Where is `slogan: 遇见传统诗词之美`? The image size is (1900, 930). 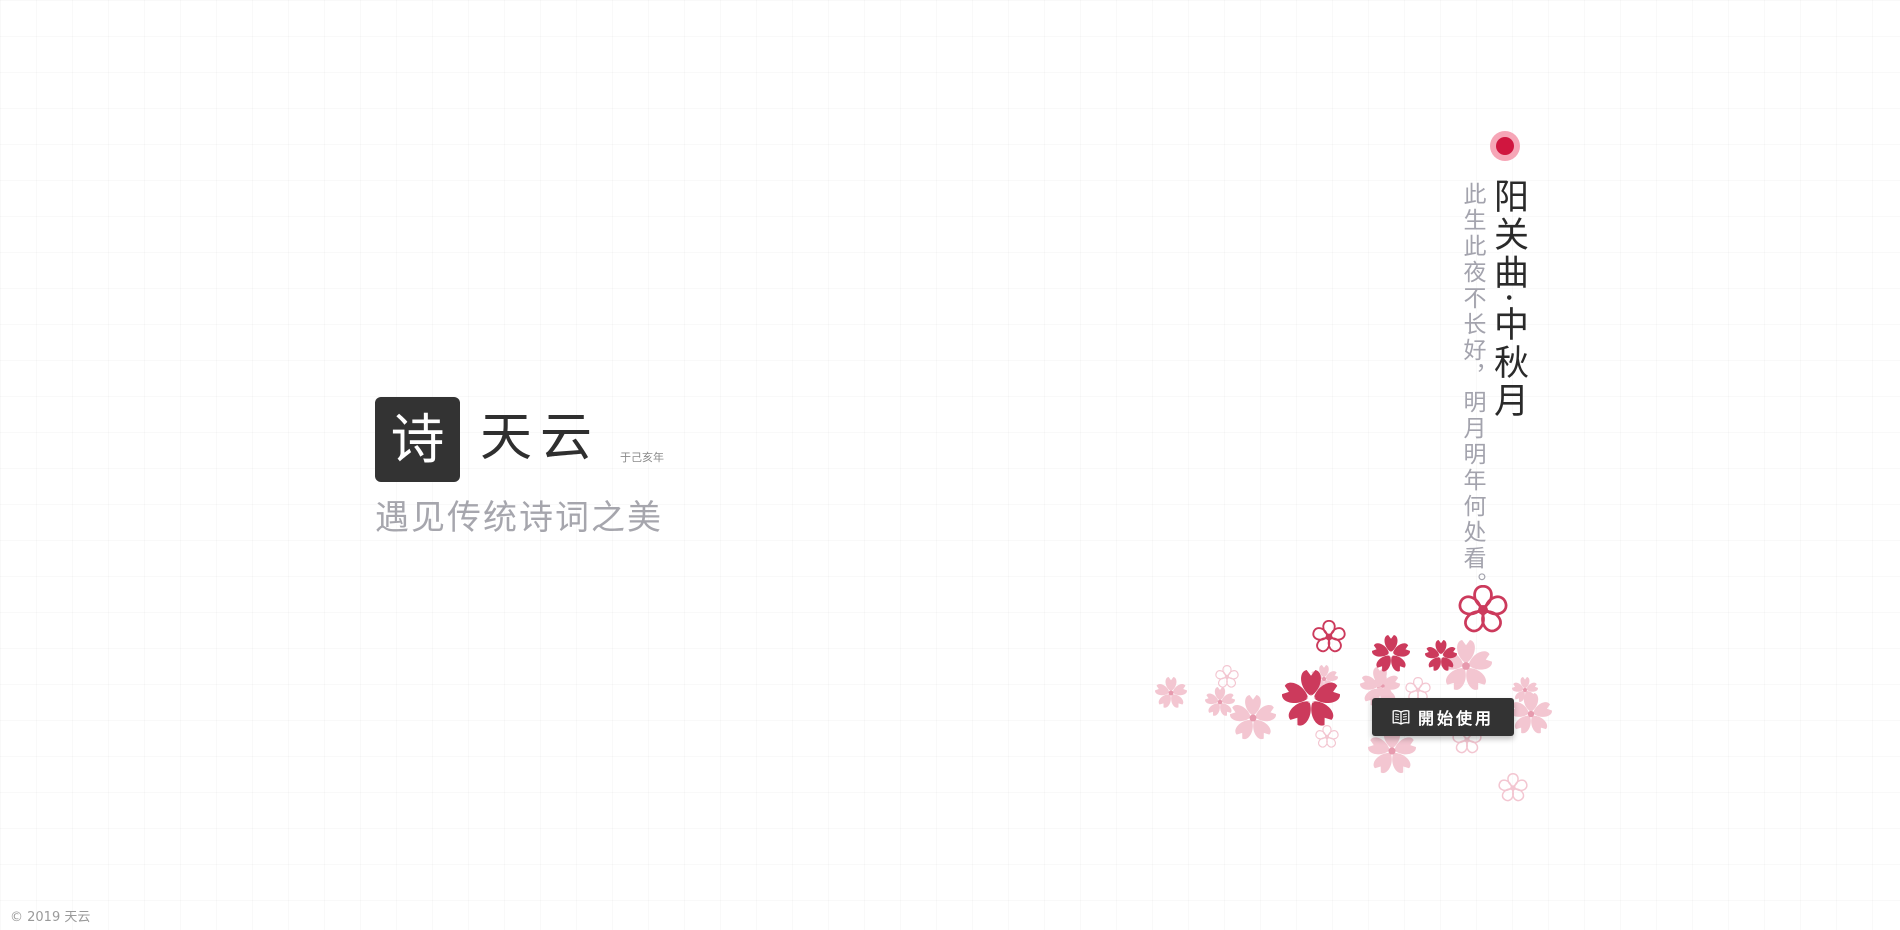
slogan: 遇见传统诗词之美 is located at coordinates (519, 518).